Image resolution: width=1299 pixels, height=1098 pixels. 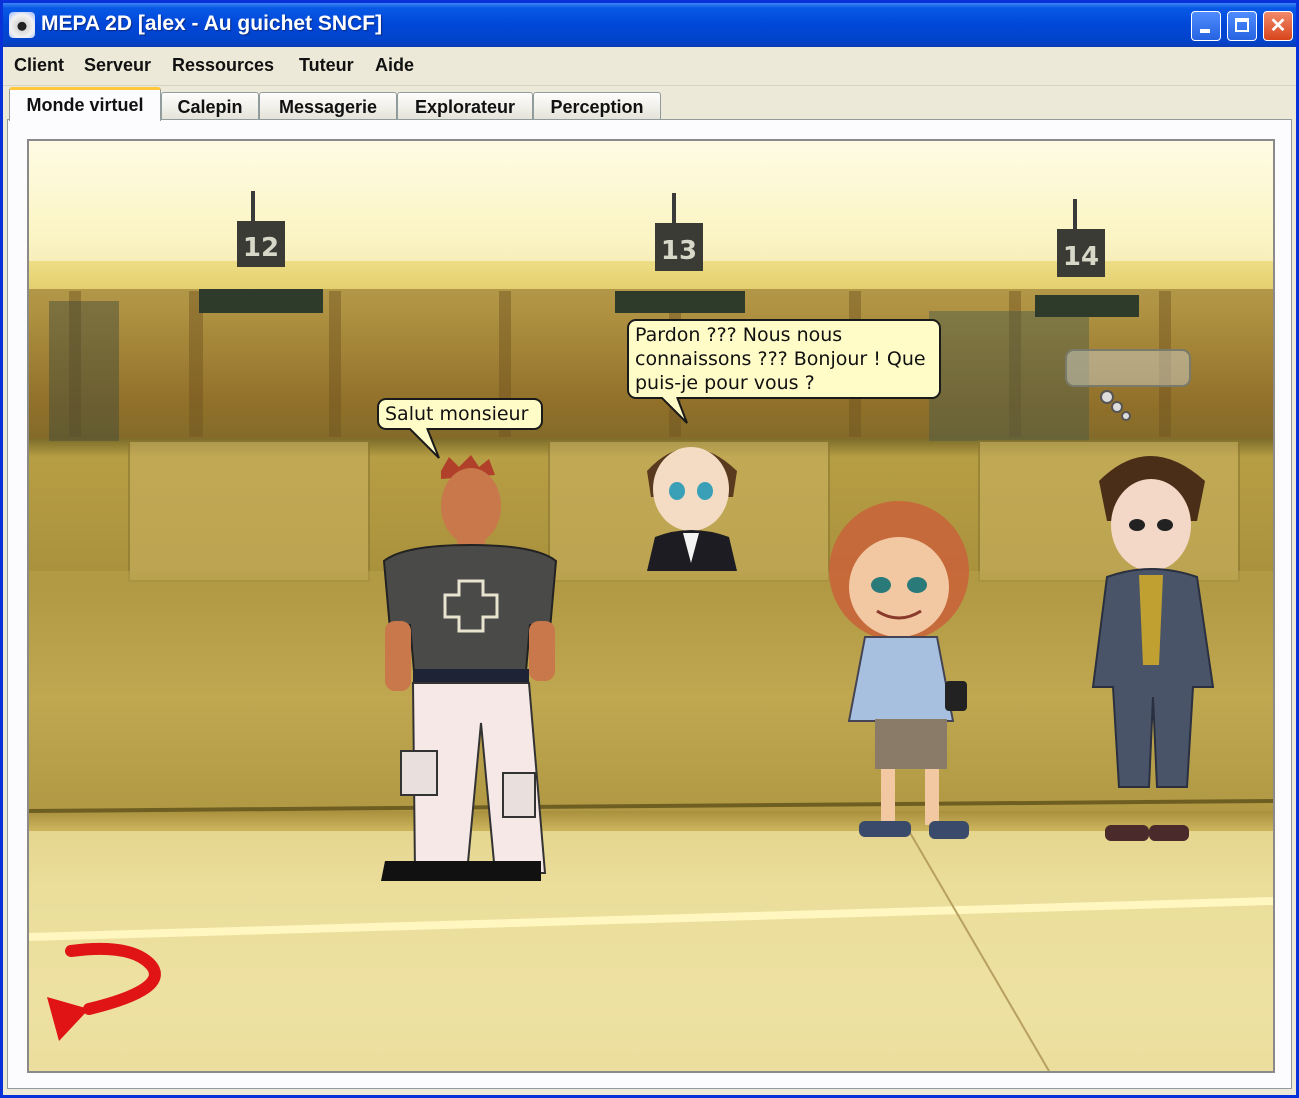 I want to click on tab-monde-virtuel: Monde virtuel, so click(x=85, y=104).